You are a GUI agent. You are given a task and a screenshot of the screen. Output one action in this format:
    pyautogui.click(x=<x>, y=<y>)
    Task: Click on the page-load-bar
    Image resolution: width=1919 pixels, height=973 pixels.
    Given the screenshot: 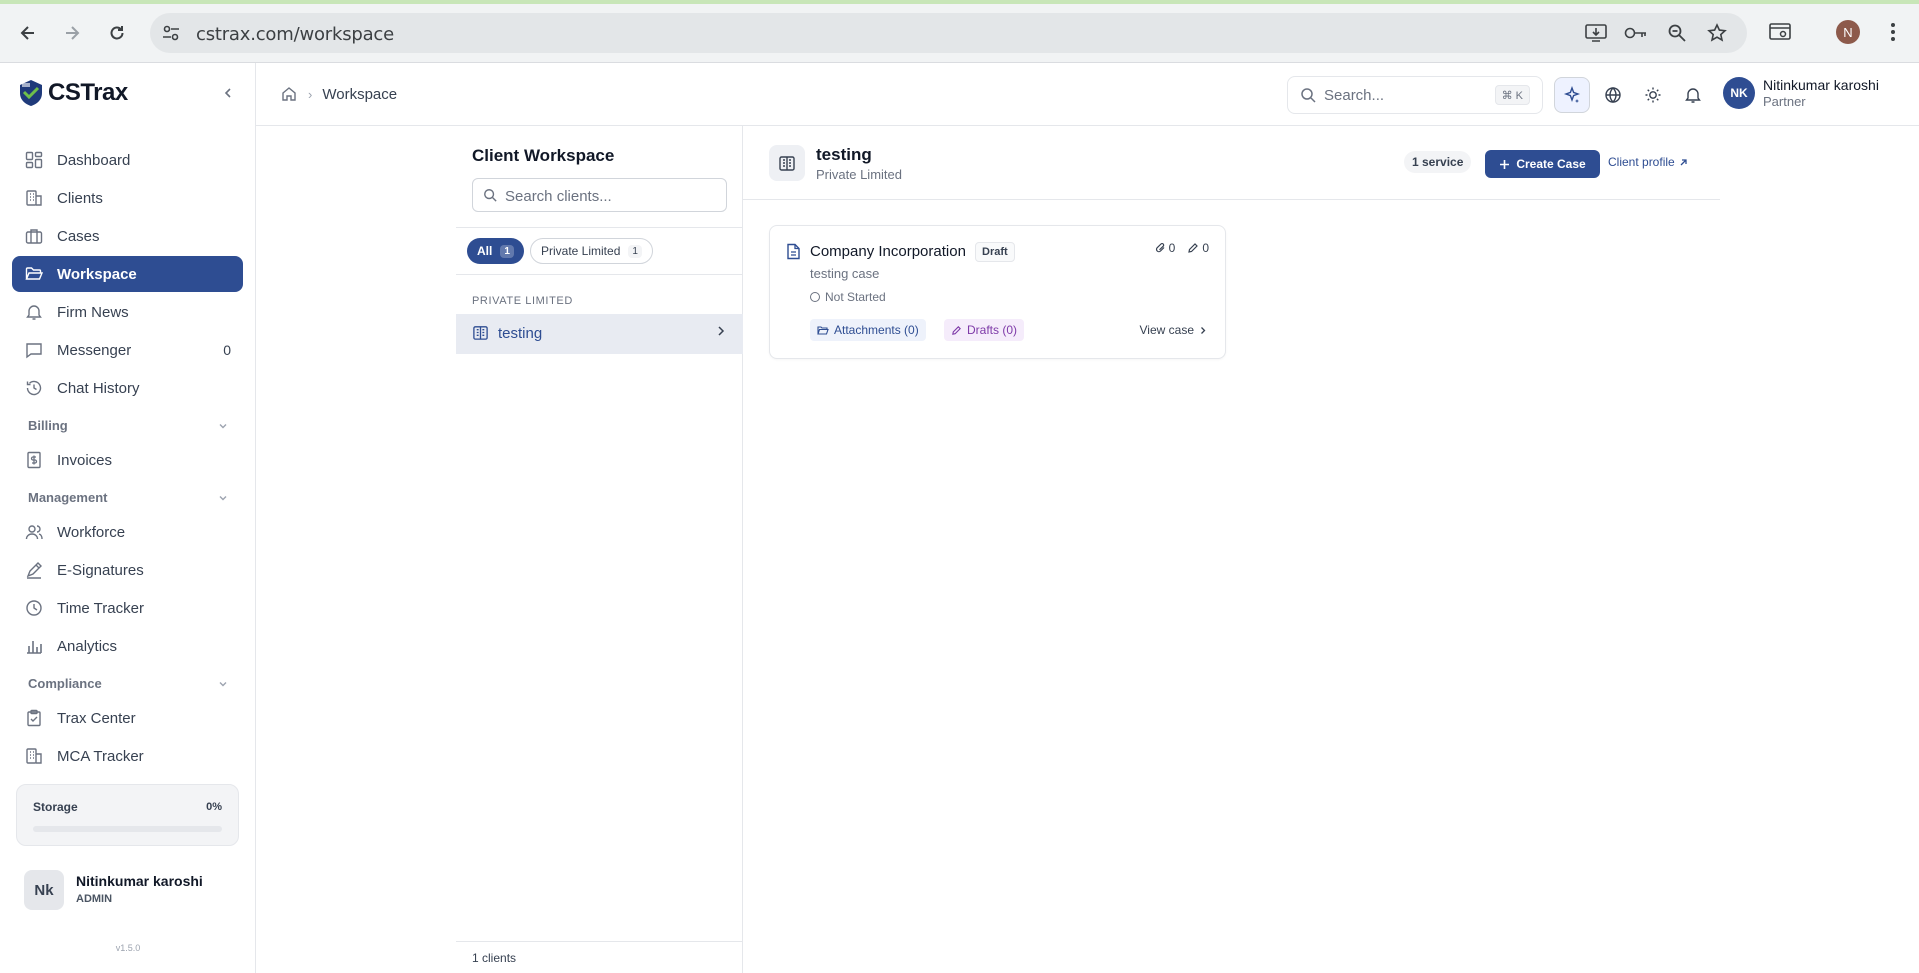 What is the action you would take?
    pyautogui.click(x=959, y=2)
    